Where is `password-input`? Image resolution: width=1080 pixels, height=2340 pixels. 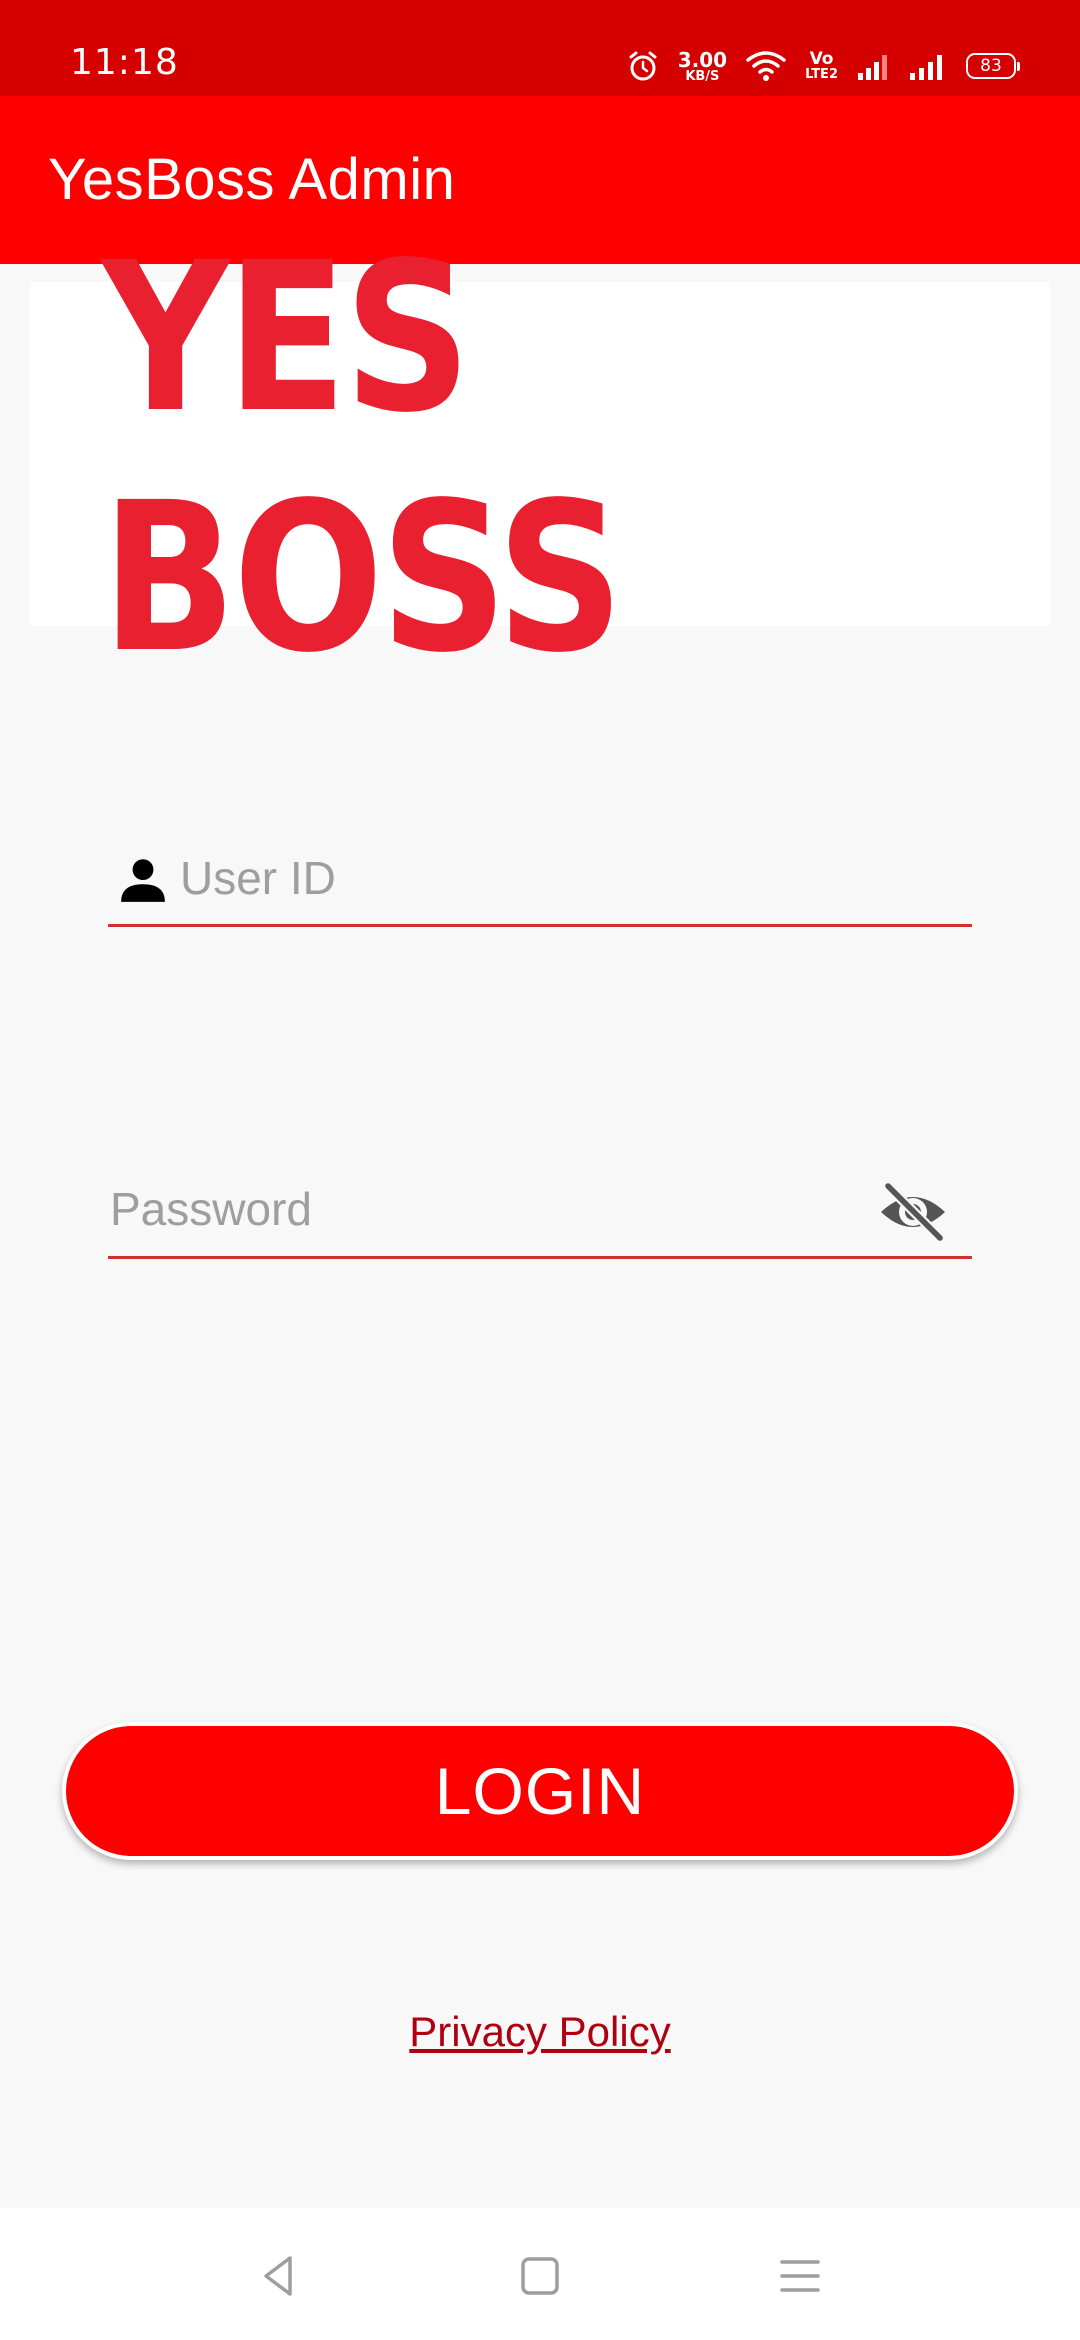
password-input is located at coordinates (490, 1209).